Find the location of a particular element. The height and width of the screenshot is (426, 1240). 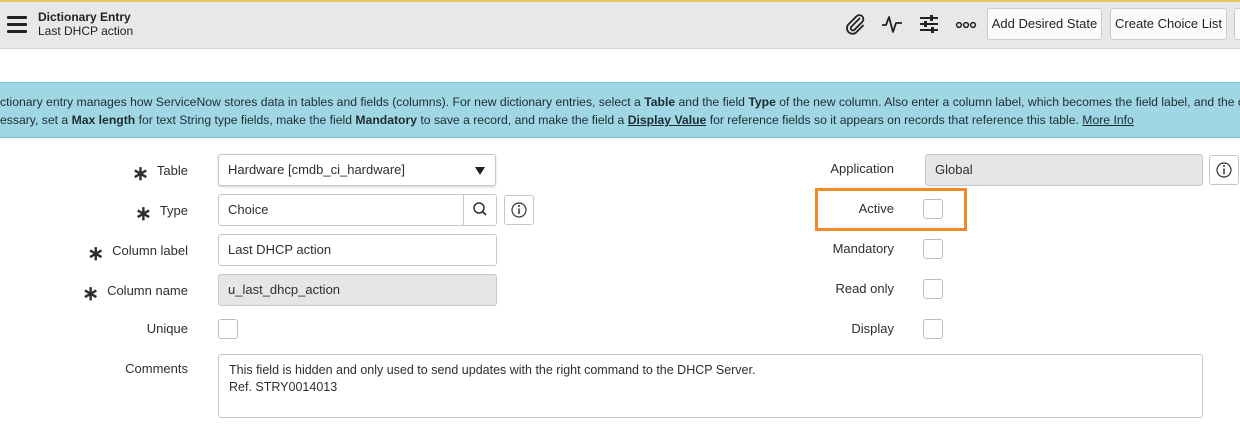

column-name-input: u_last_dhcp_action is located at coordinates (357, 290).